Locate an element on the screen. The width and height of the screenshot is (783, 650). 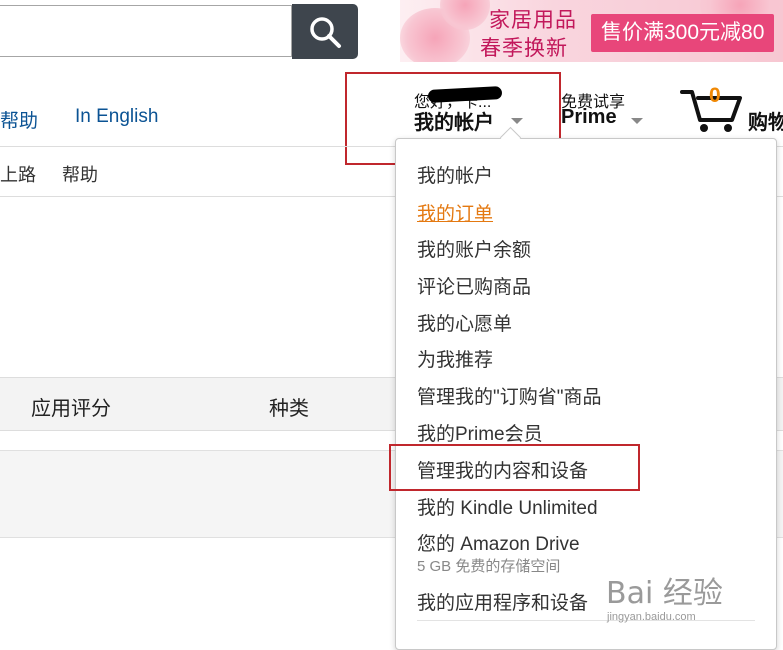
subnav-item-help: 帮助 is located at coordinates (80, 174).